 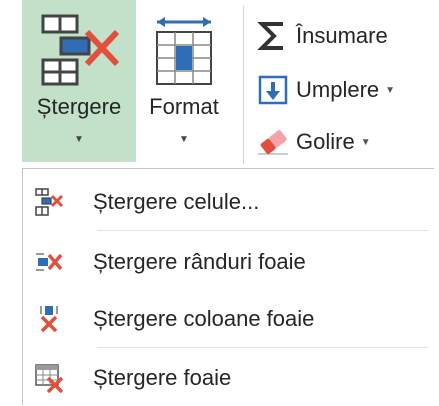 What do you see at coordinates (79, 106) in the screenshot?
I see `delete-button-label: Ștergere` at bounding box center [79, 106].